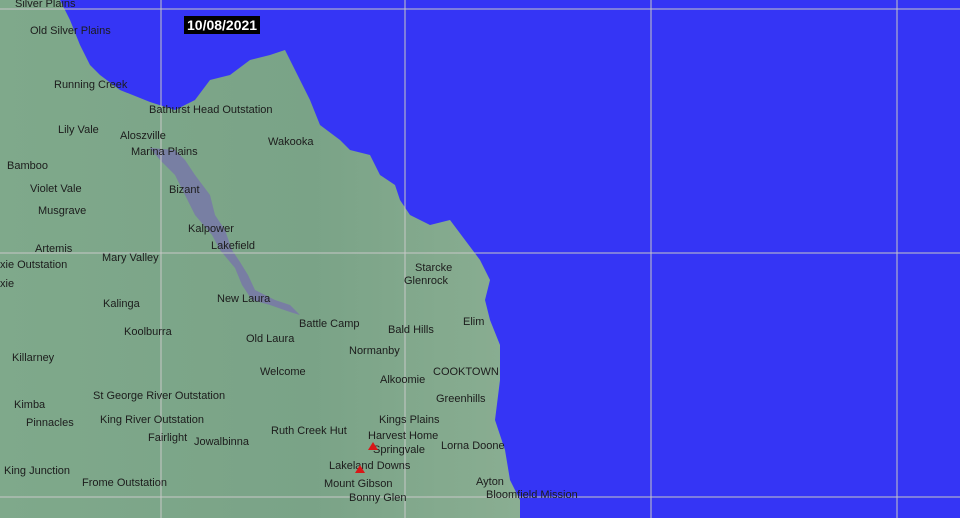  I want to click on place-kalinga: Kalinga, so click(121, 304).